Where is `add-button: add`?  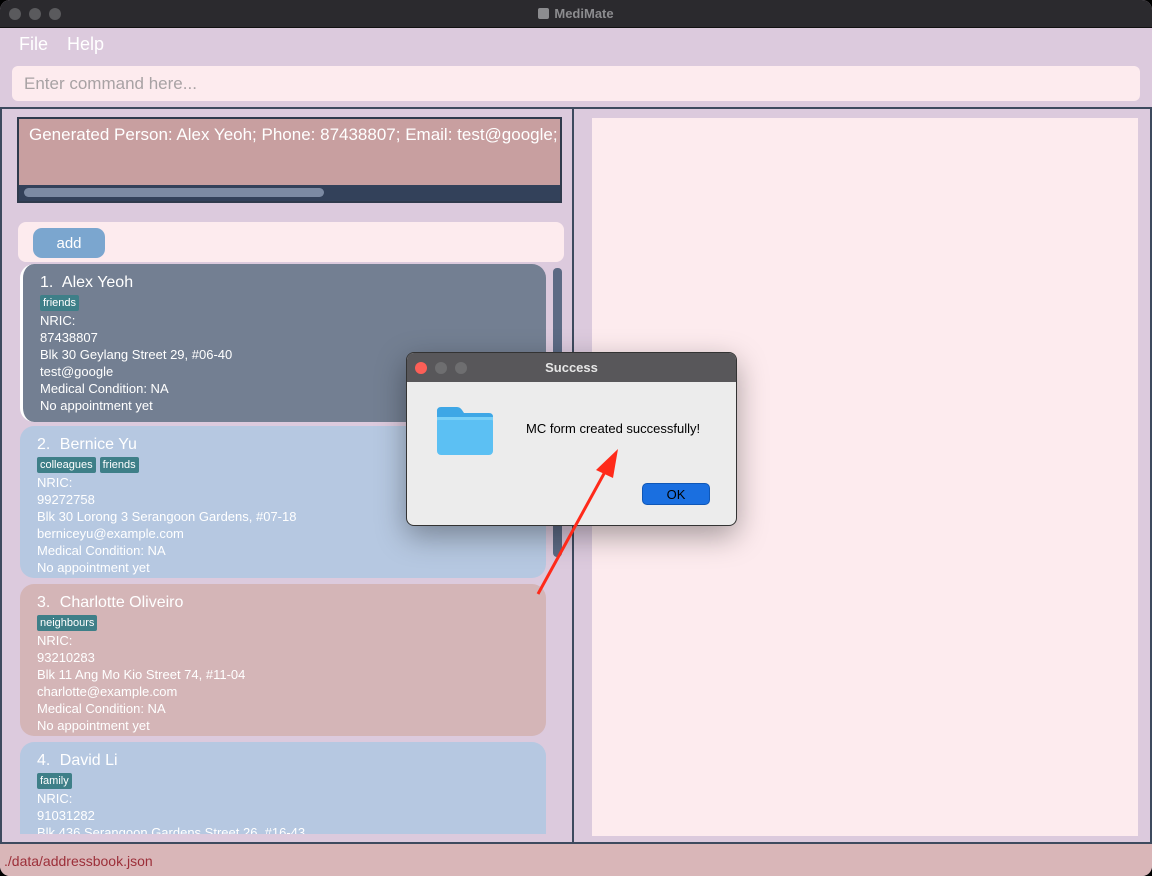 add-button: add is located at coordinates (69, 243).